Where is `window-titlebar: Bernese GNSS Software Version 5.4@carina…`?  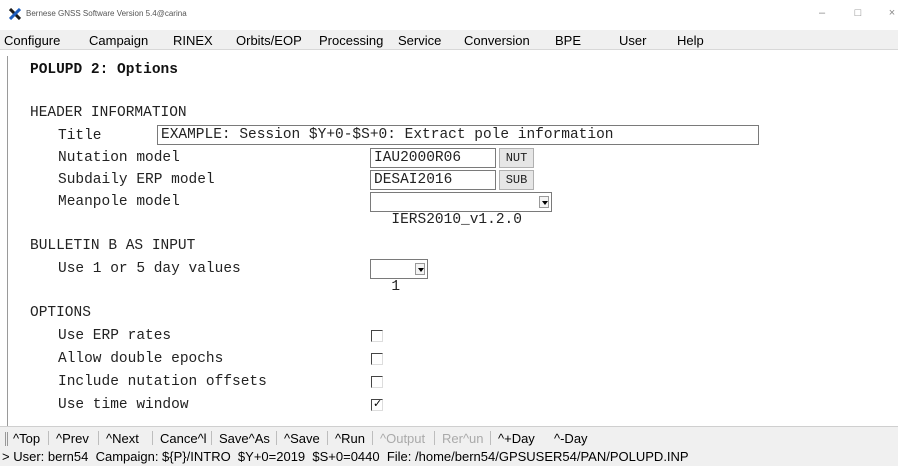 window-titlebar: Bernese GNSS Software Version 5.4@carina… is located at coordinates (449, 15).